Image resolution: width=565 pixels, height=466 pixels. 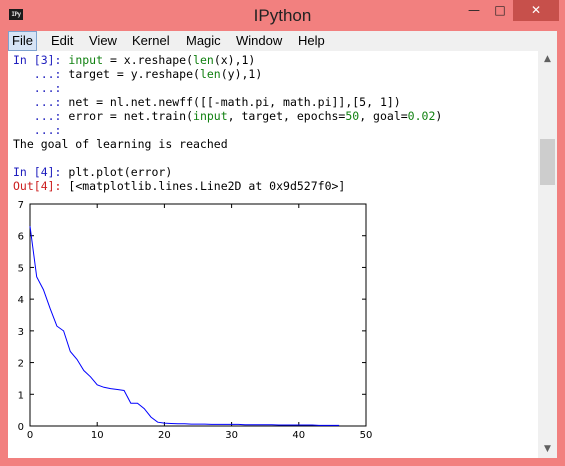 I want to click on x-tick-label: 50, so click(x=366, y=435).